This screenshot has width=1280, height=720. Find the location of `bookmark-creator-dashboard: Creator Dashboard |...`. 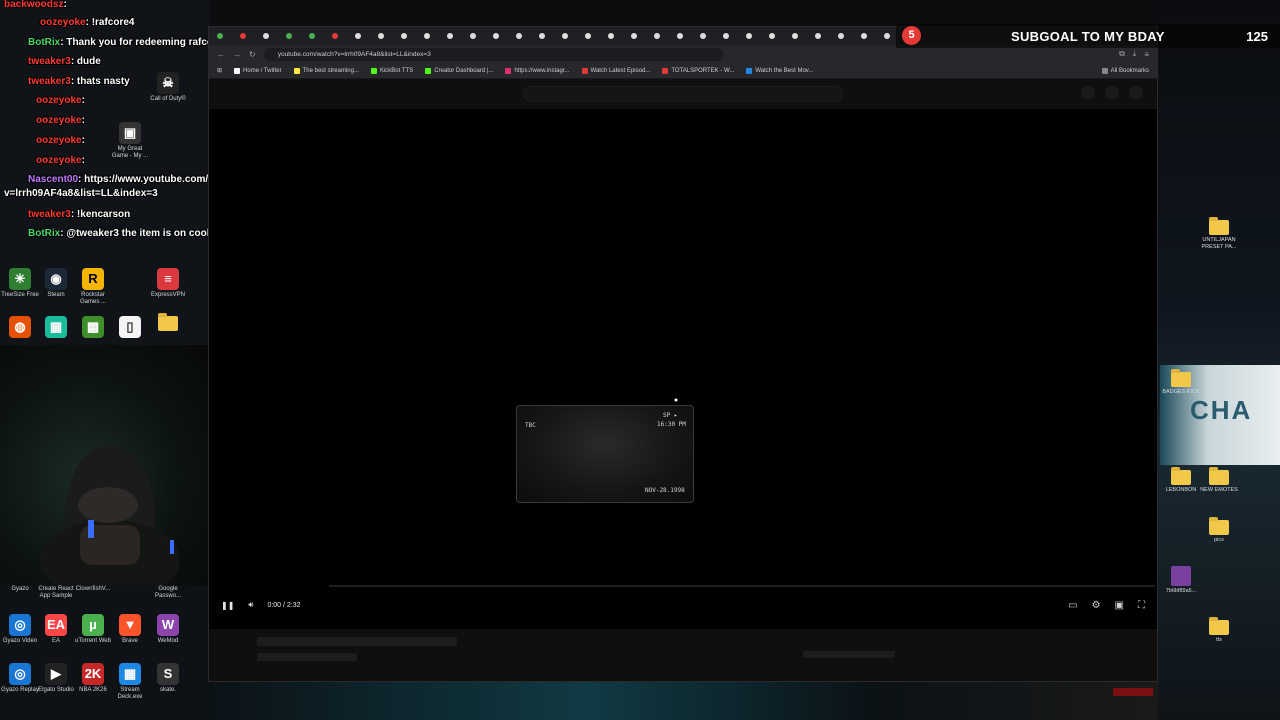

bookmark-creator-dashboard: Creator Dashboard |... is located at coordinates (459, 70).